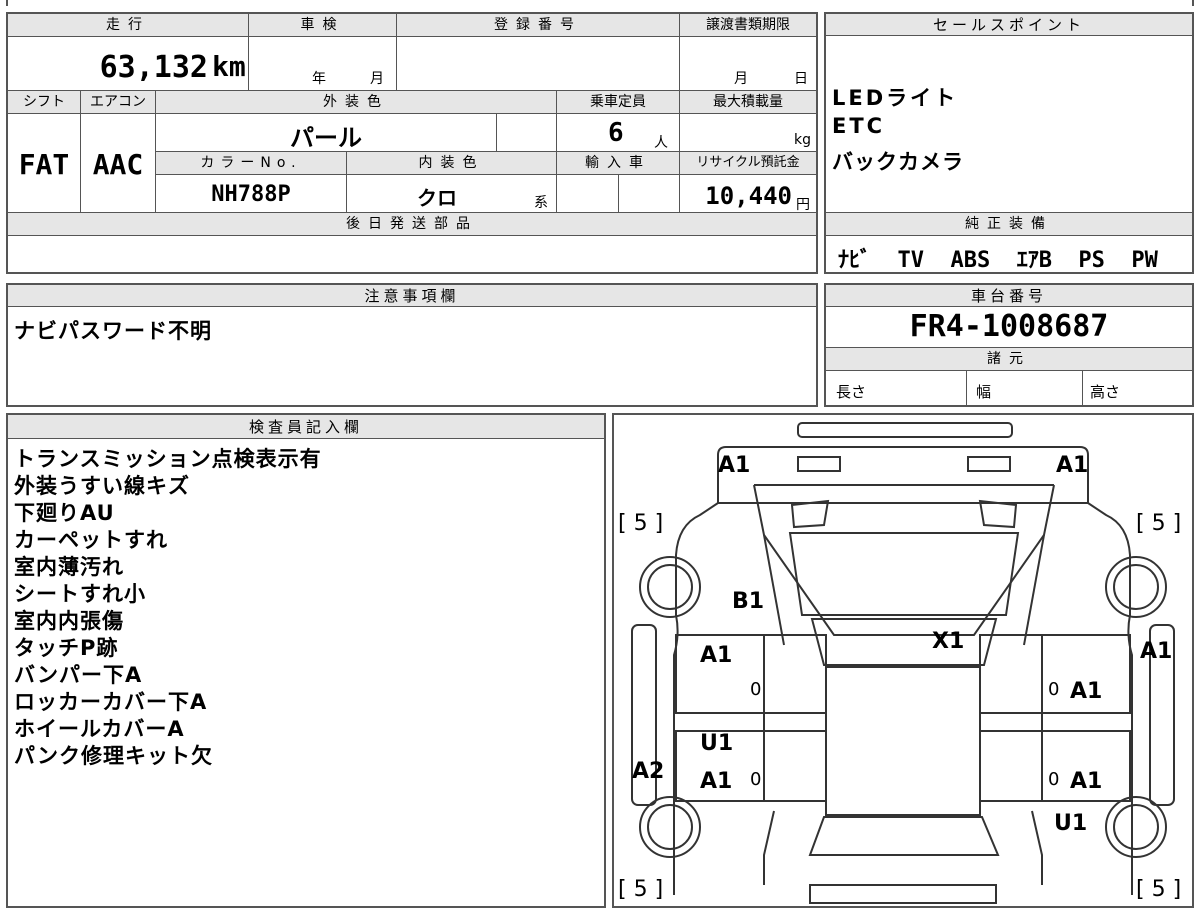 The width and height of the screenshot is (1200, 908). What do you see at coordinates (616, 133) in the screenshot?
I see `capacity-value: 6` at bounding box center [616, 133].